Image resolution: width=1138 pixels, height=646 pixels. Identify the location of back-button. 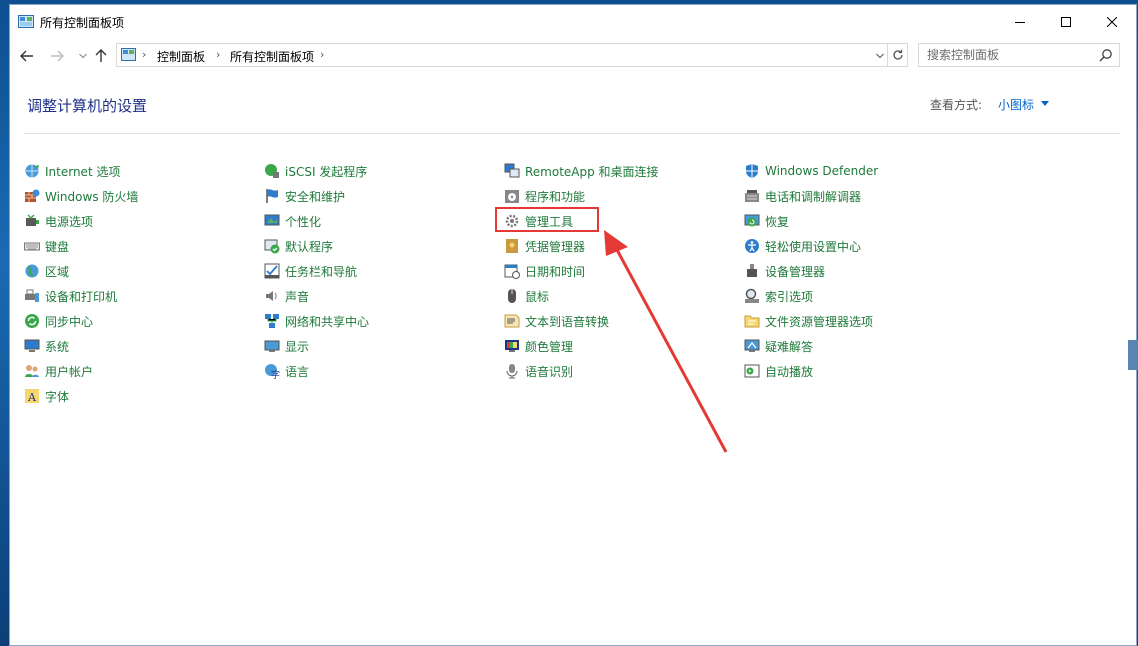
(27, 56).